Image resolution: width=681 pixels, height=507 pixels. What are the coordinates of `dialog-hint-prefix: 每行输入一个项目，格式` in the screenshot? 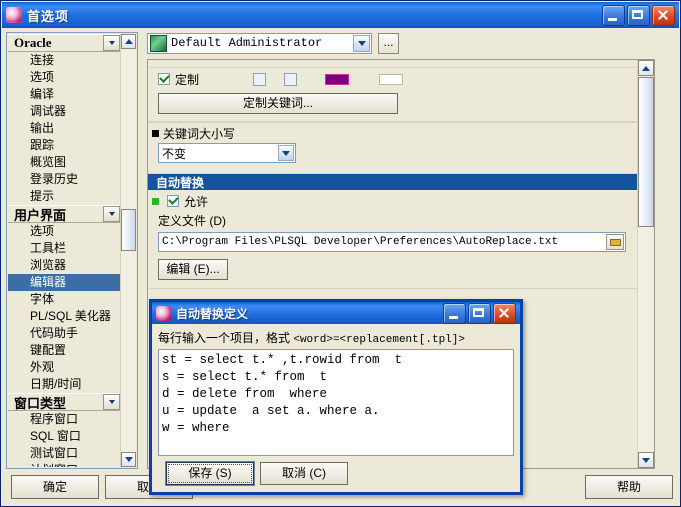 It's located at (226, 338).